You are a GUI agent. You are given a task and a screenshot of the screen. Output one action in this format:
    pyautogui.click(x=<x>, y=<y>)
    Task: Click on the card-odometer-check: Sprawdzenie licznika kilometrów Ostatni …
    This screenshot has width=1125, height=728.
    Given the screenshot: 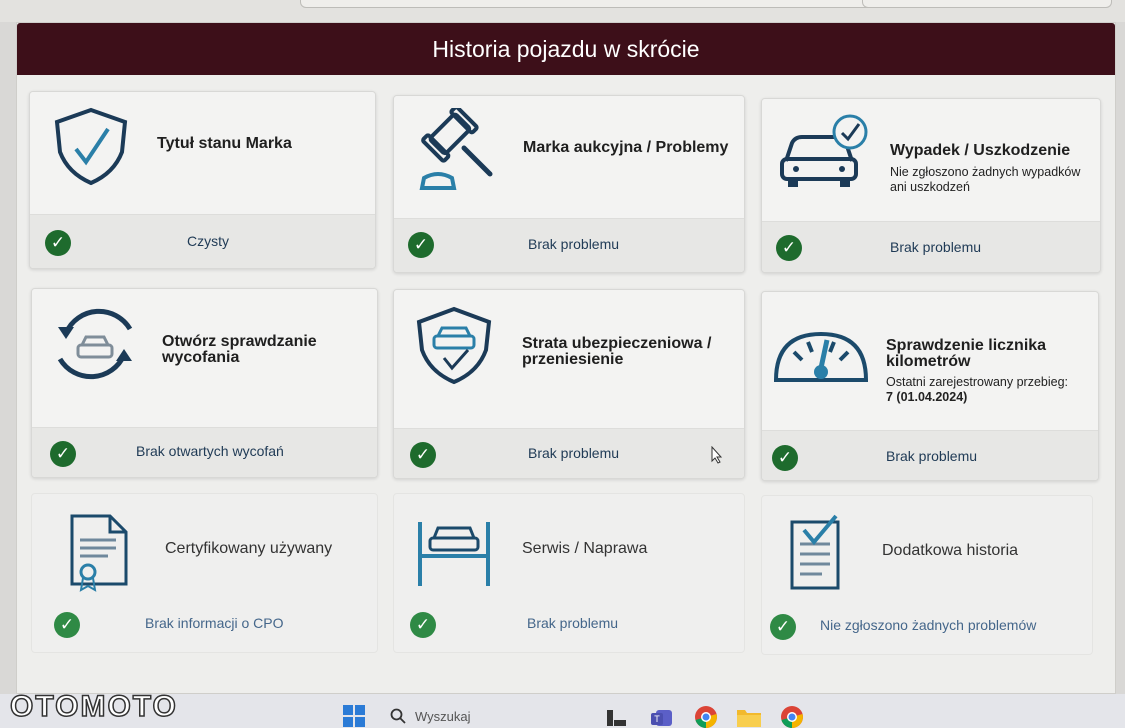 What is the action you would take?
    pyautogui.click(x=930, y=386)
    